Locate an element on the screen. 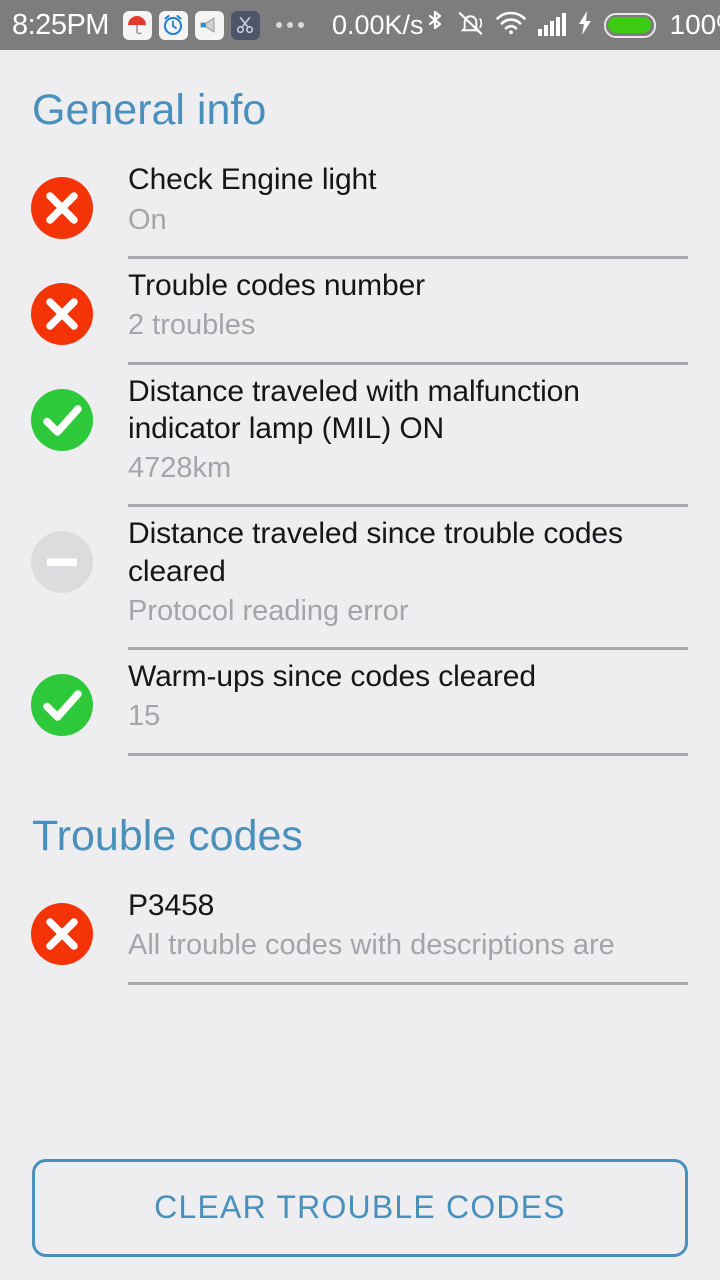  row-title: Warm-ups since codes cleared is located at coordinates (332, 677).